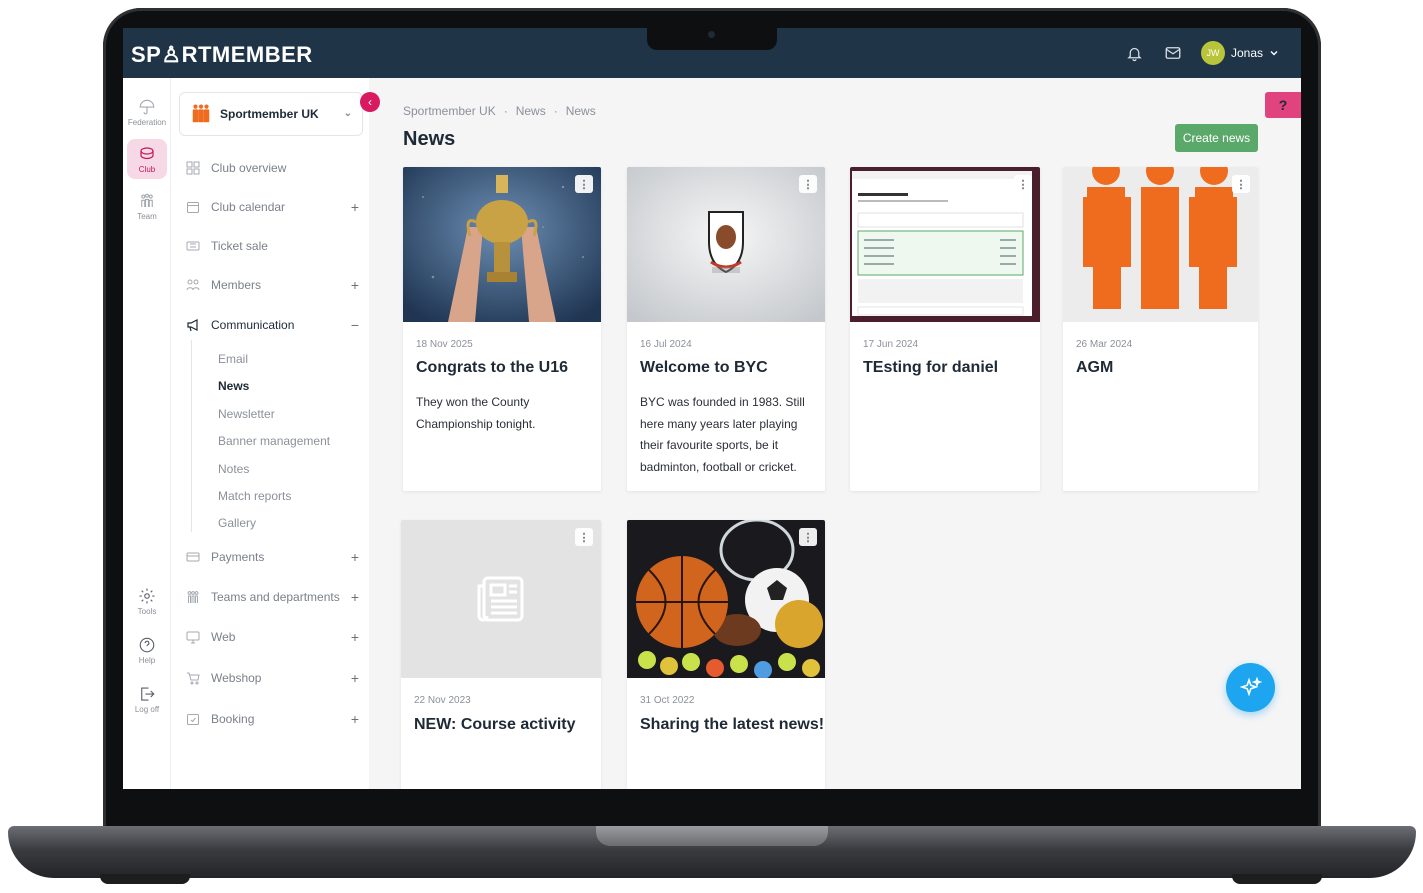 This screenshot has height=893, width=1423. What do you see at coordinates (272, 168) in the screenshot?
I see `menu-club-overview: Club overview` at bounding box center [272, 168].